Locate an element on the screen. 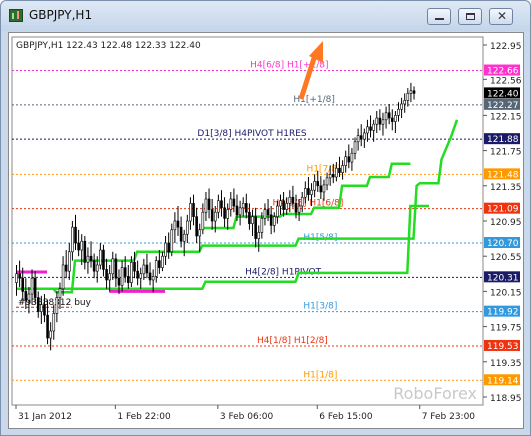 Image resolution: width=531 pixels, height=436 pixels. y-tick-label: 122.56 is located at coordinates (506, 81).